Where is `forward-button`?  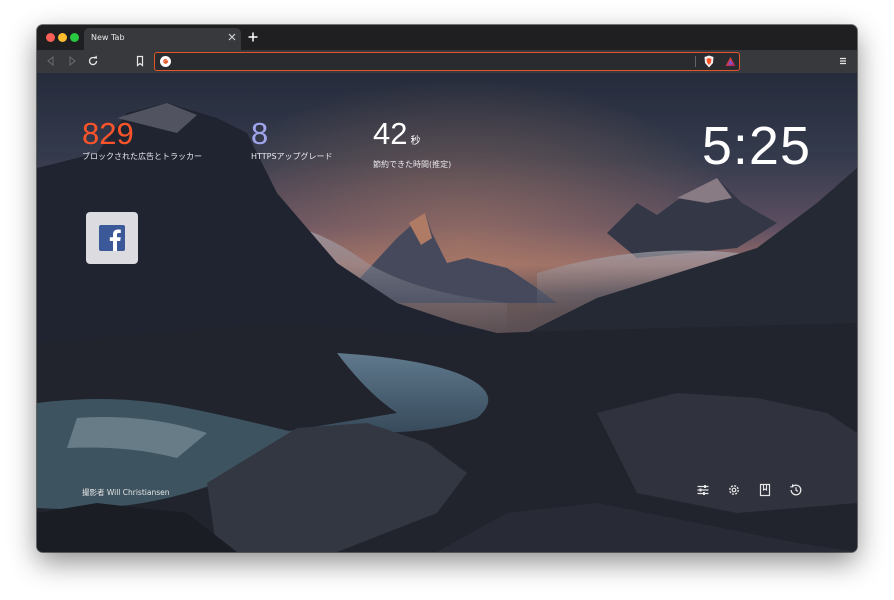 forward-button is located at coordinates (72, 61).